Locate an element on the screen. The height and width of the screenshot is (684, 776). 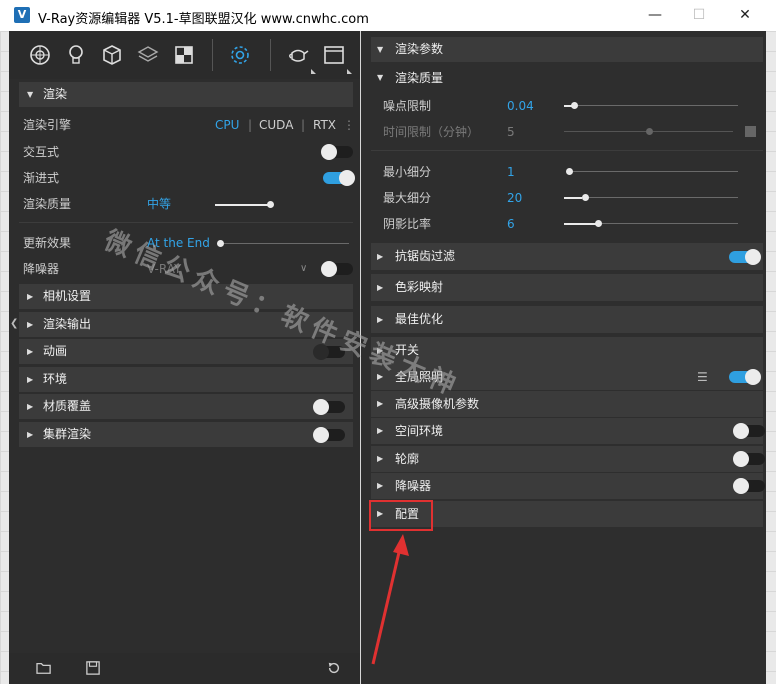
engine-cuda-option: CUDA is located at coordinates (276, 125).